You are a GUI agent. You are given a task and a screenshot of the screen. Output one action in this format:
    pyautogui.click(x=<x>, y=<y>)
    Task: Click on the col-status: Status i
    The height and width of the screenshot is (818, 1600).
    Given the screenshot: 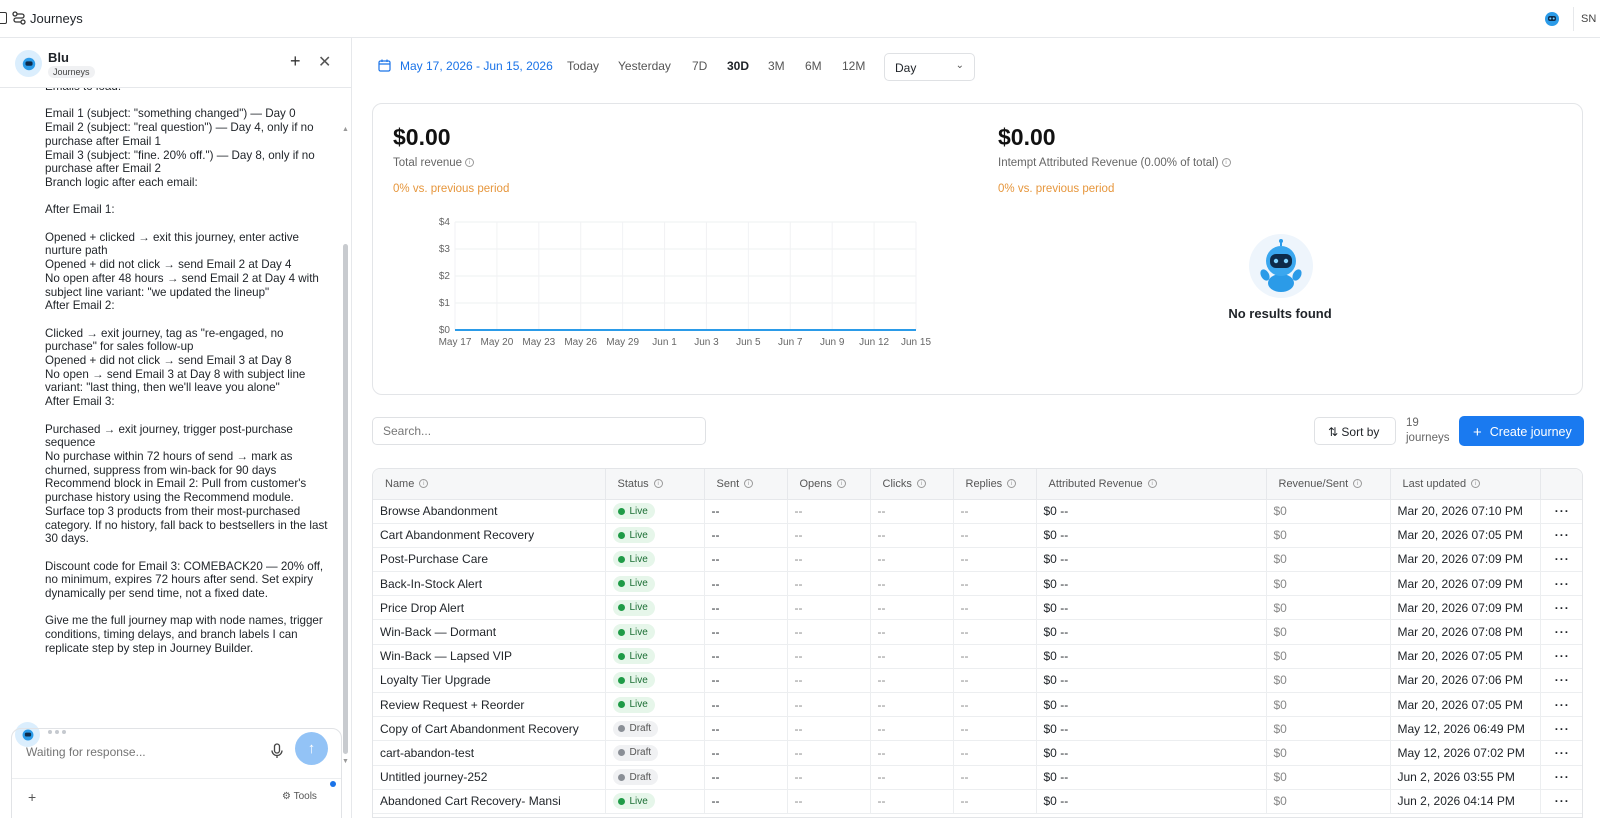 What is the action you would take?
    pyautogui.click(x=655, y=484)
    